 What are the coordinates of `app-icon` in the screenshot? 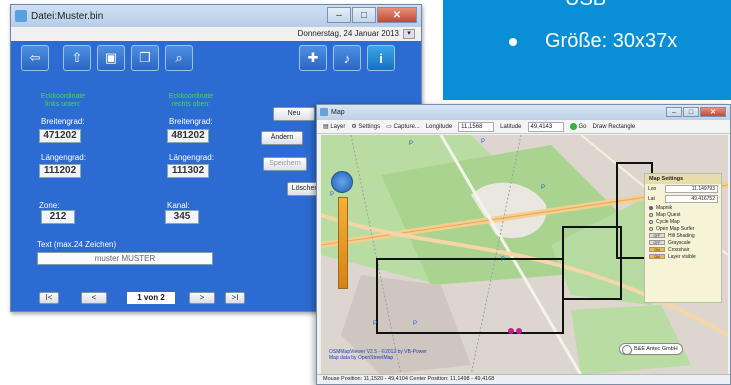 It's located at (21, 16).